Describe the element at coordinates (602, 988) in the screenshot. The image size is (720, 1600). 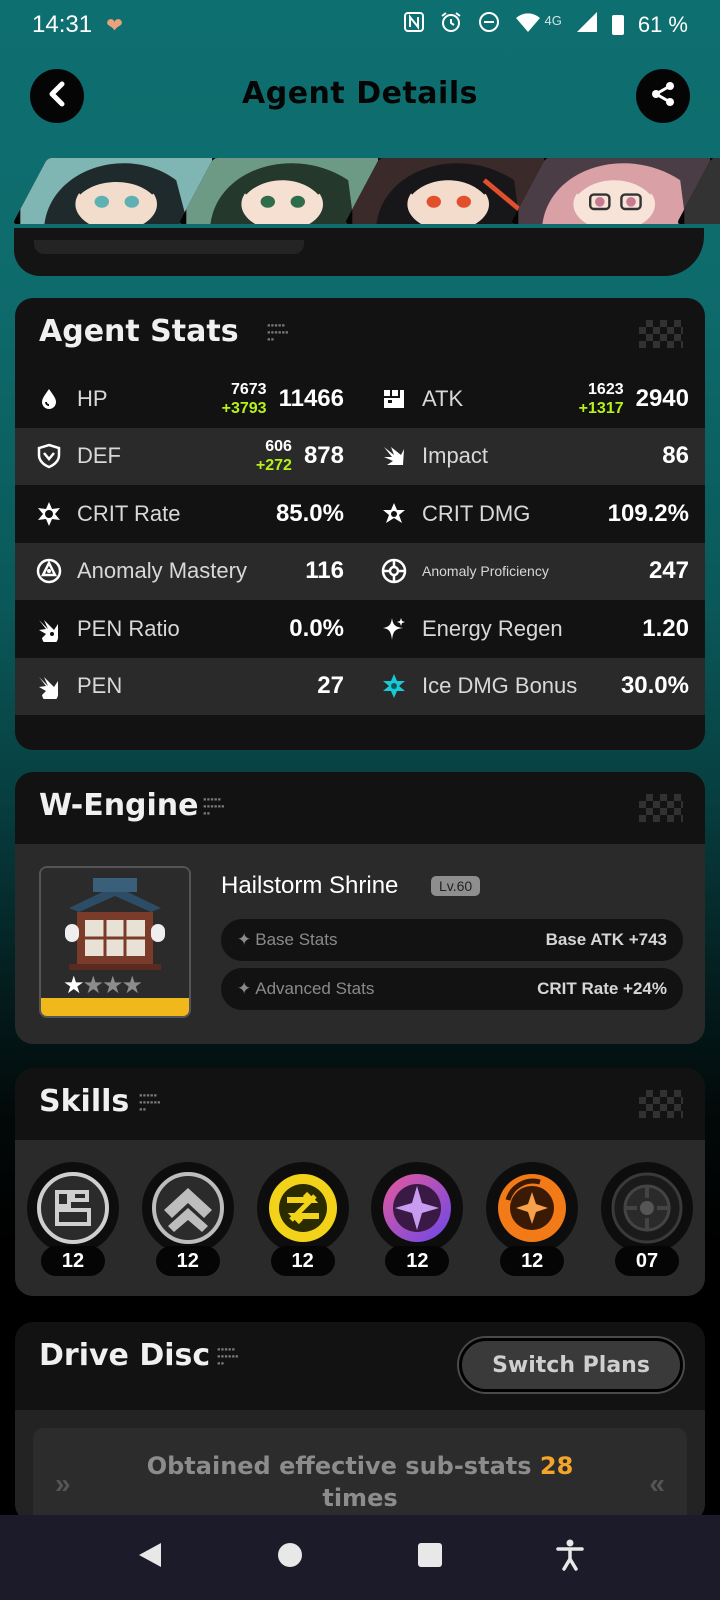
I see `advanced-stats-value: CRIT Rate +24%` at that location.